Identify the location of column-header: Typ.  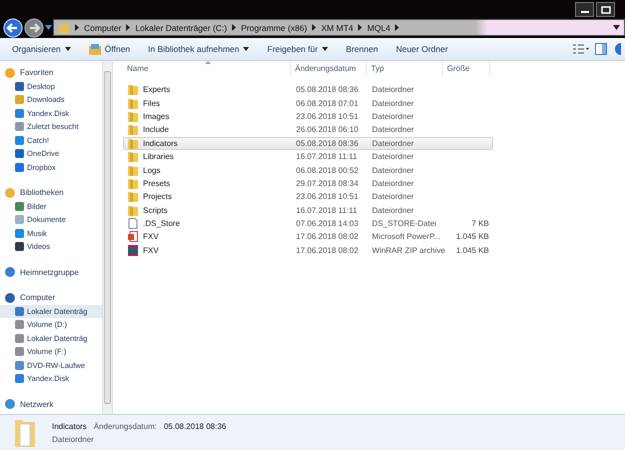
(405, 68).